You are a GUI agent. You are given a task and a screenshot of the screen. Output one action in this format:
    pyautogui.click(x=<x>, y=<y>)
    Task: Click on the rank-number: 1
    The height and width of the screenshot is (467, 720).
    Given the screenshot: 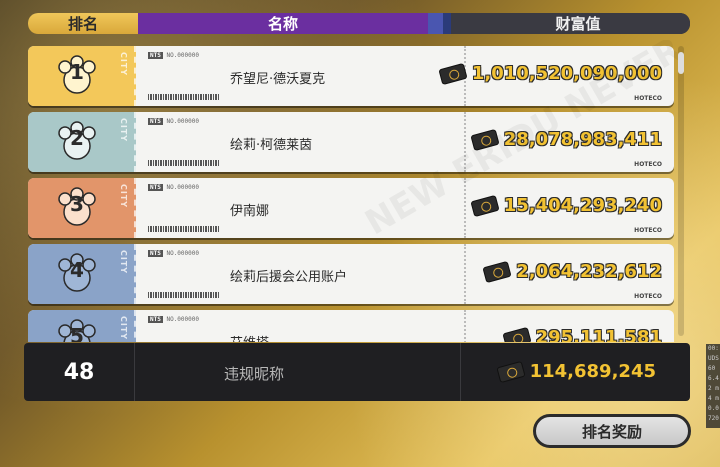 What is the action you would take?
    pyautogui.click(x=77, y=72)
    